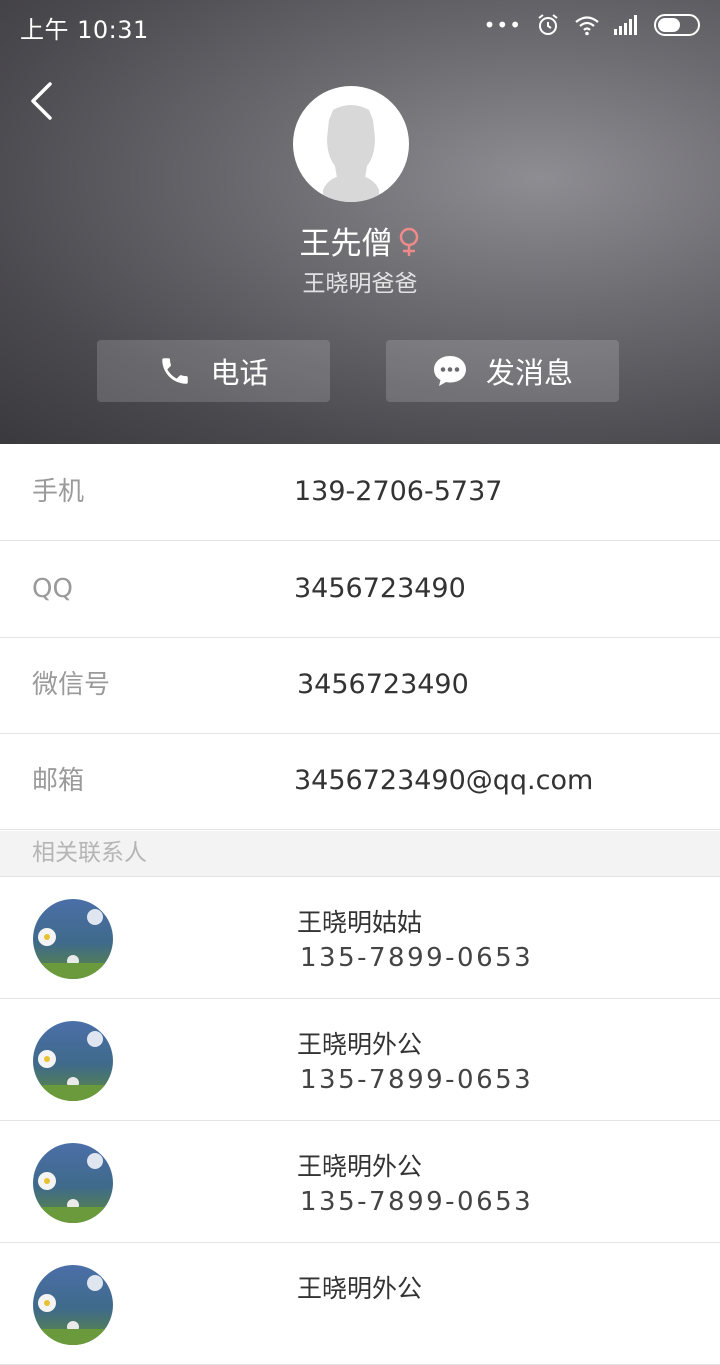  Describe the element at coordinates (71, 685) in the screenshot. I see `info-label: 微信号` at that location.